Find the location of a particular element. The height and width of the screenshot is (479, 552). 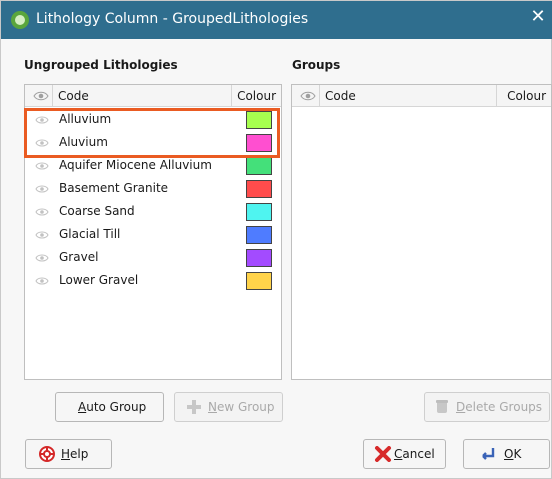

auto-group-label: Auto Group is located at coordinates (112, 407).